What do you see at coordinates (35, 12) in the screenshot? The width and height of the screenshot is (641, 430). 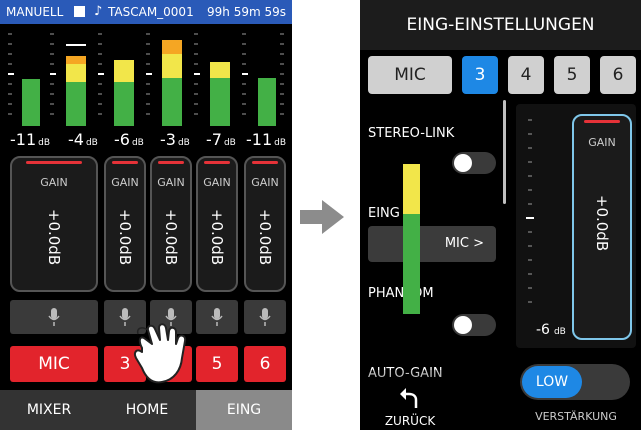 I see `mode-label: MANUELL` at bounding box center [35, 12].